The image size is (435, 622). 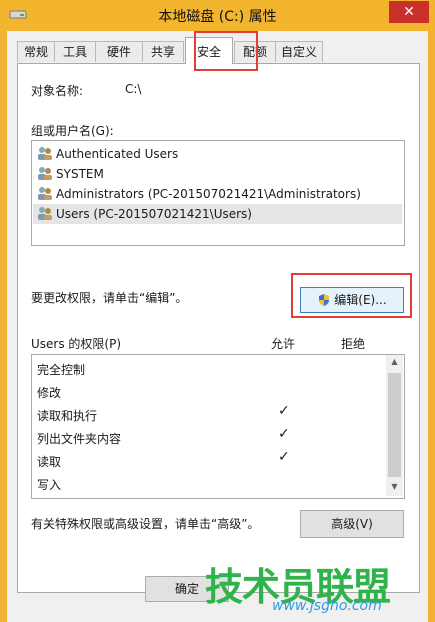 I want to click on edit-button-highlight, so click(x=351, y=295).